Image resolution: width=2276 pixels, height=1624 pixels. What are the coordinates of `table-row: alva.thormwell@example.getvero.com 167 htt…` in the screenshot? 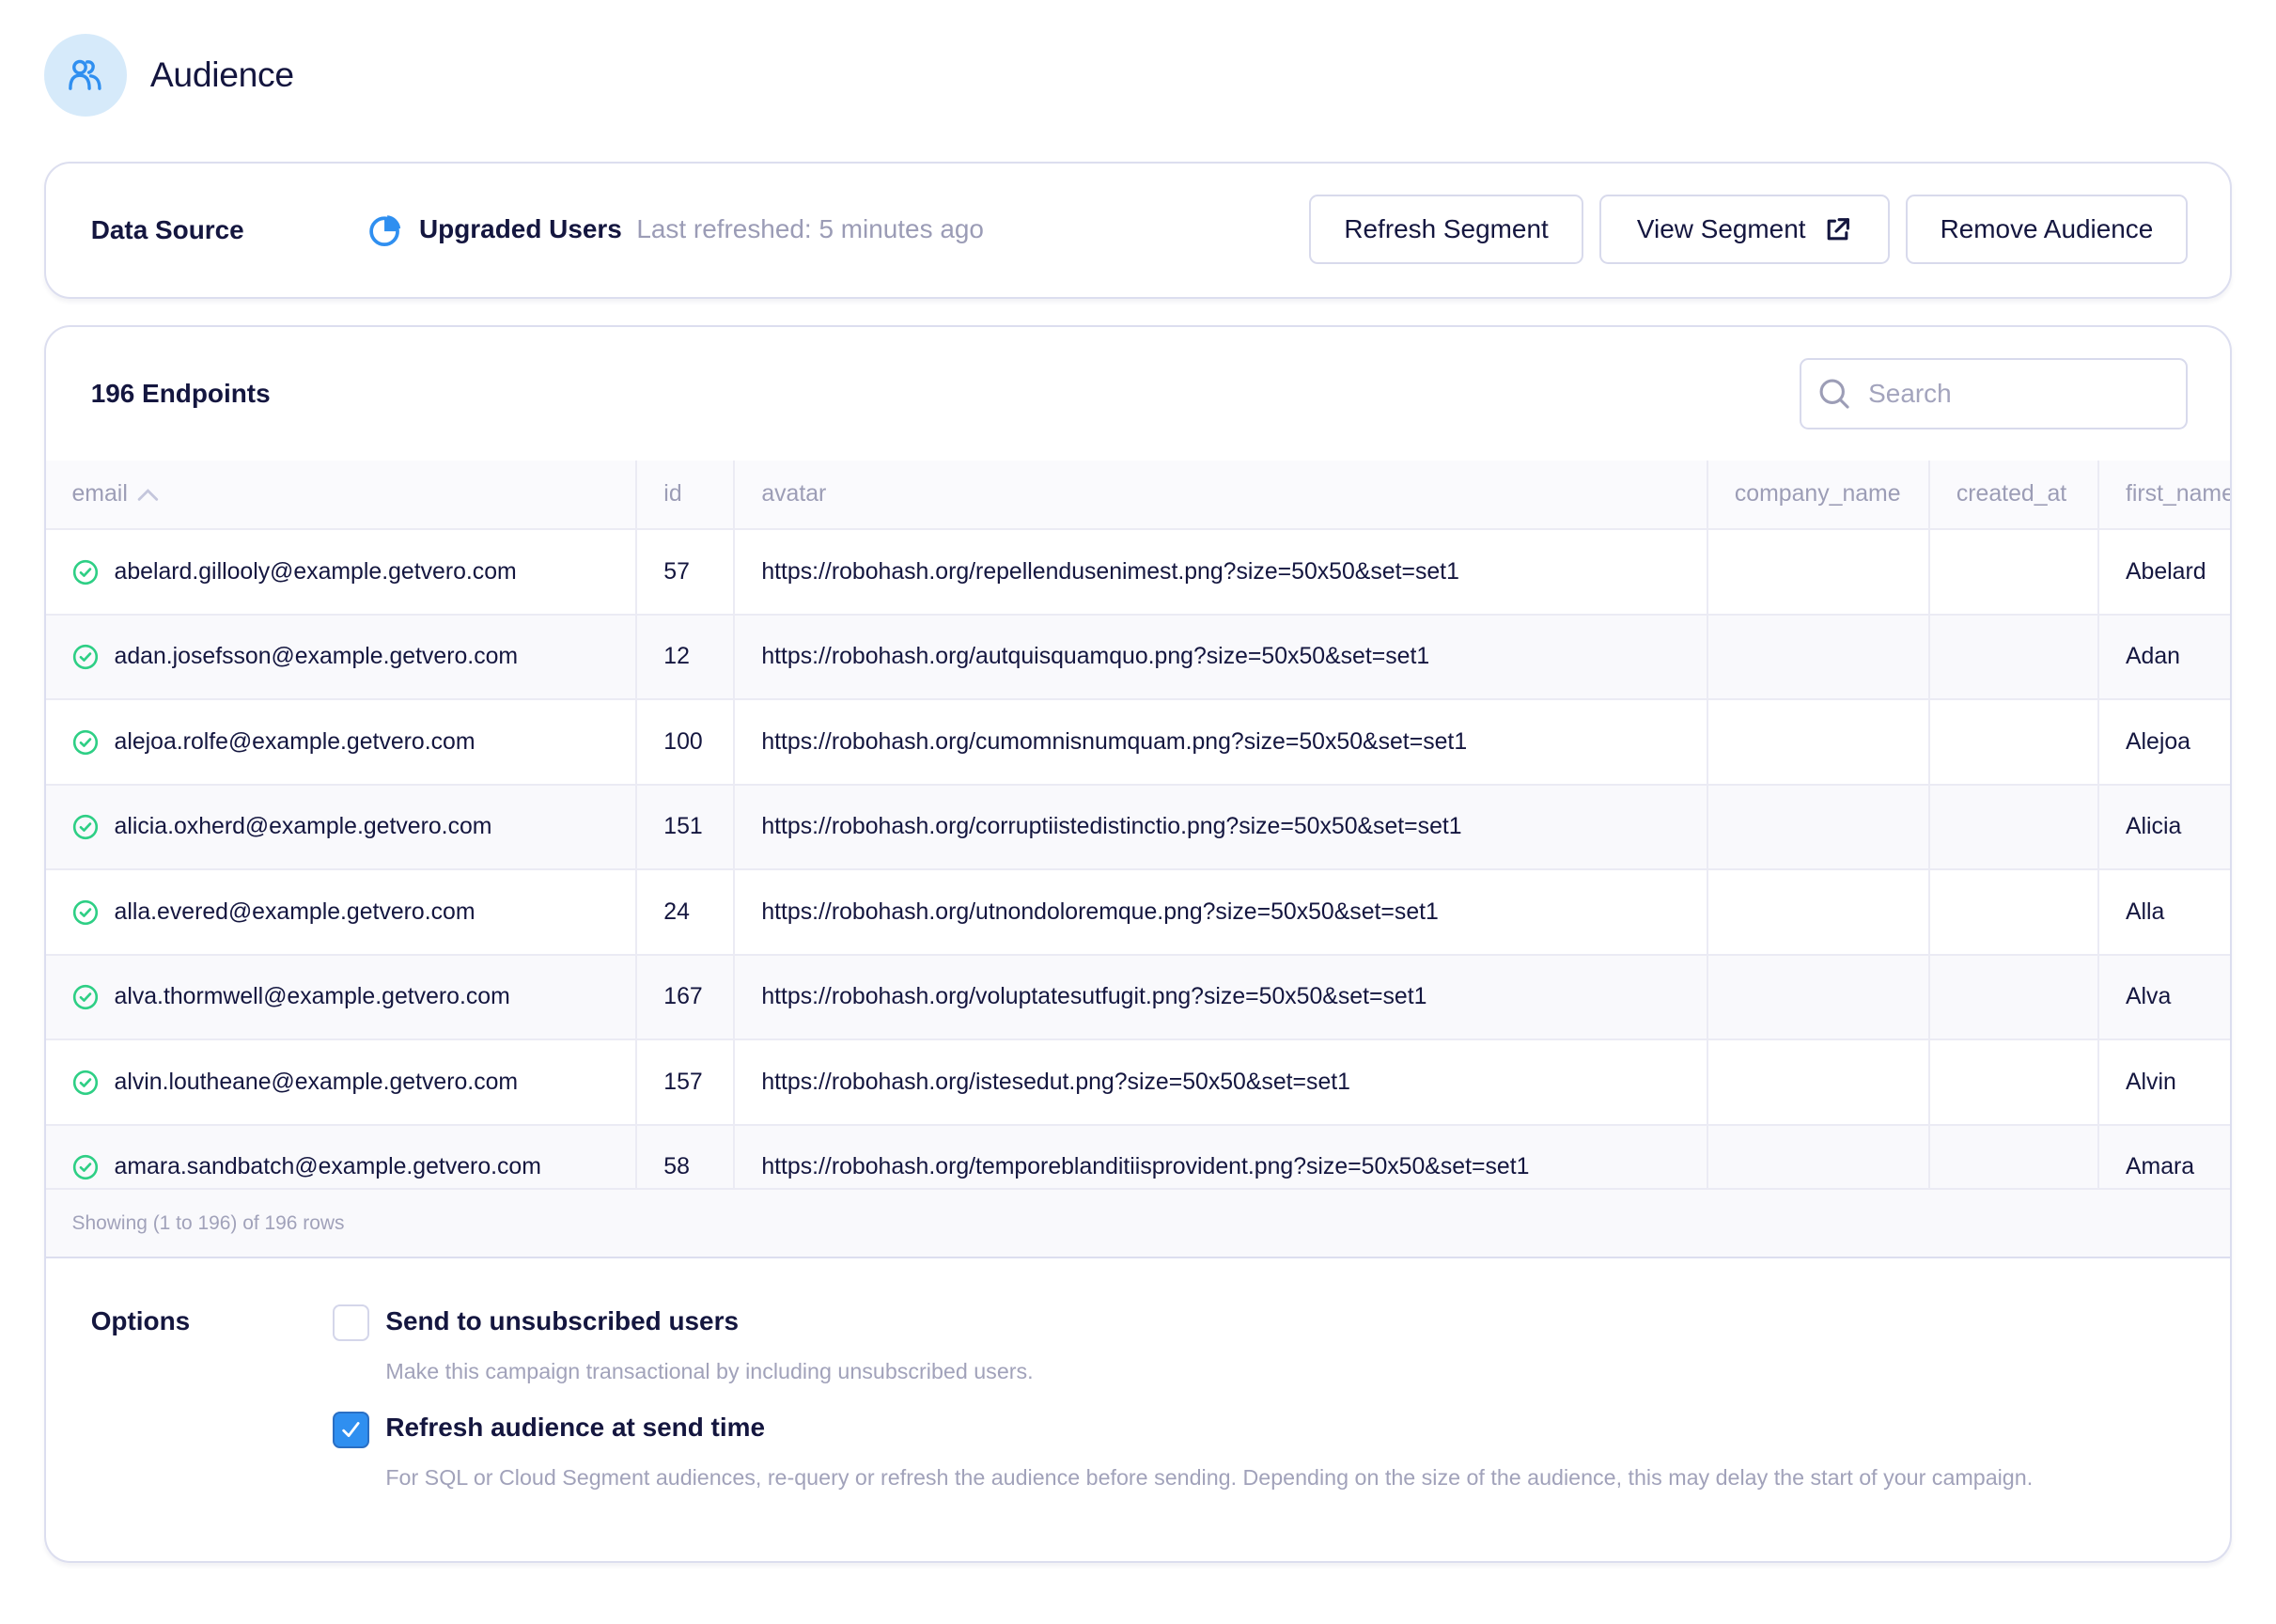 It's located at (1138, 997).